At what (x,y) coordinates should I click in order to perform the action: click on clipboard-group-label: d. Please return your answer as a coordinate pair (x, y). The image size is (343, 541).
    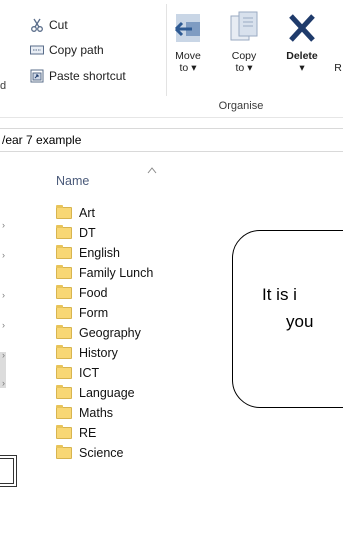
    Looking at the image, I should click on (3, 86).